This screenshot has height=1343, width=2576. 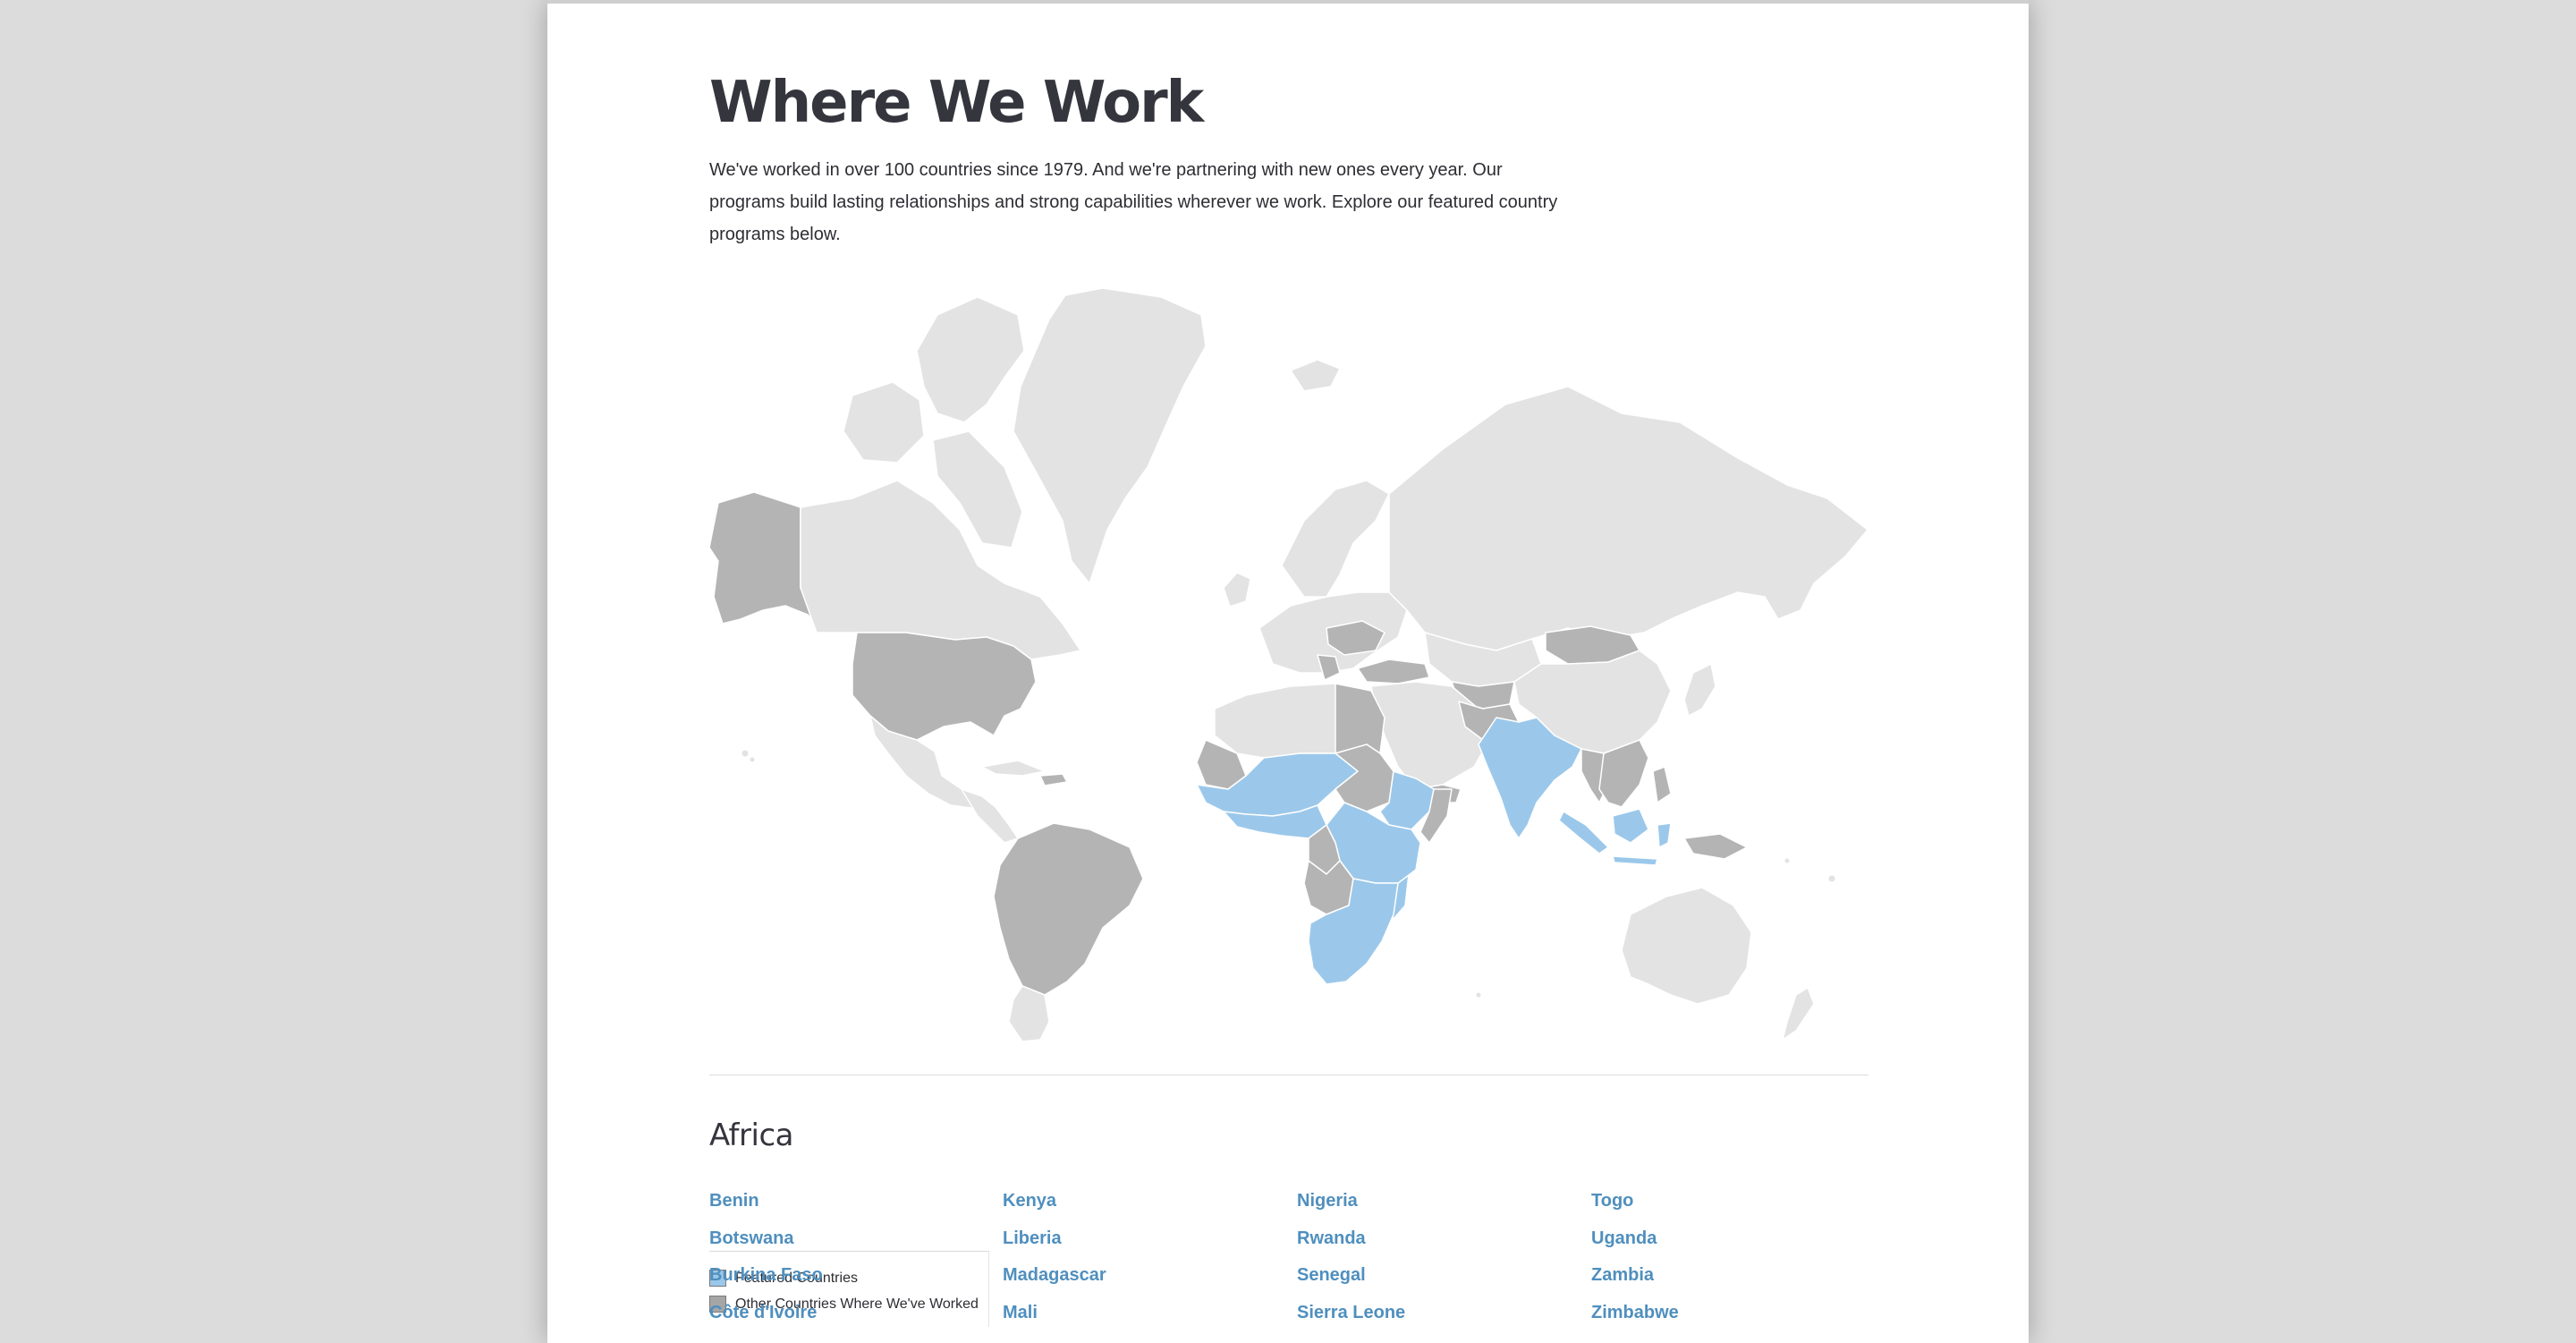 I want to click on region-borneo, so click(x=1630, y=826).